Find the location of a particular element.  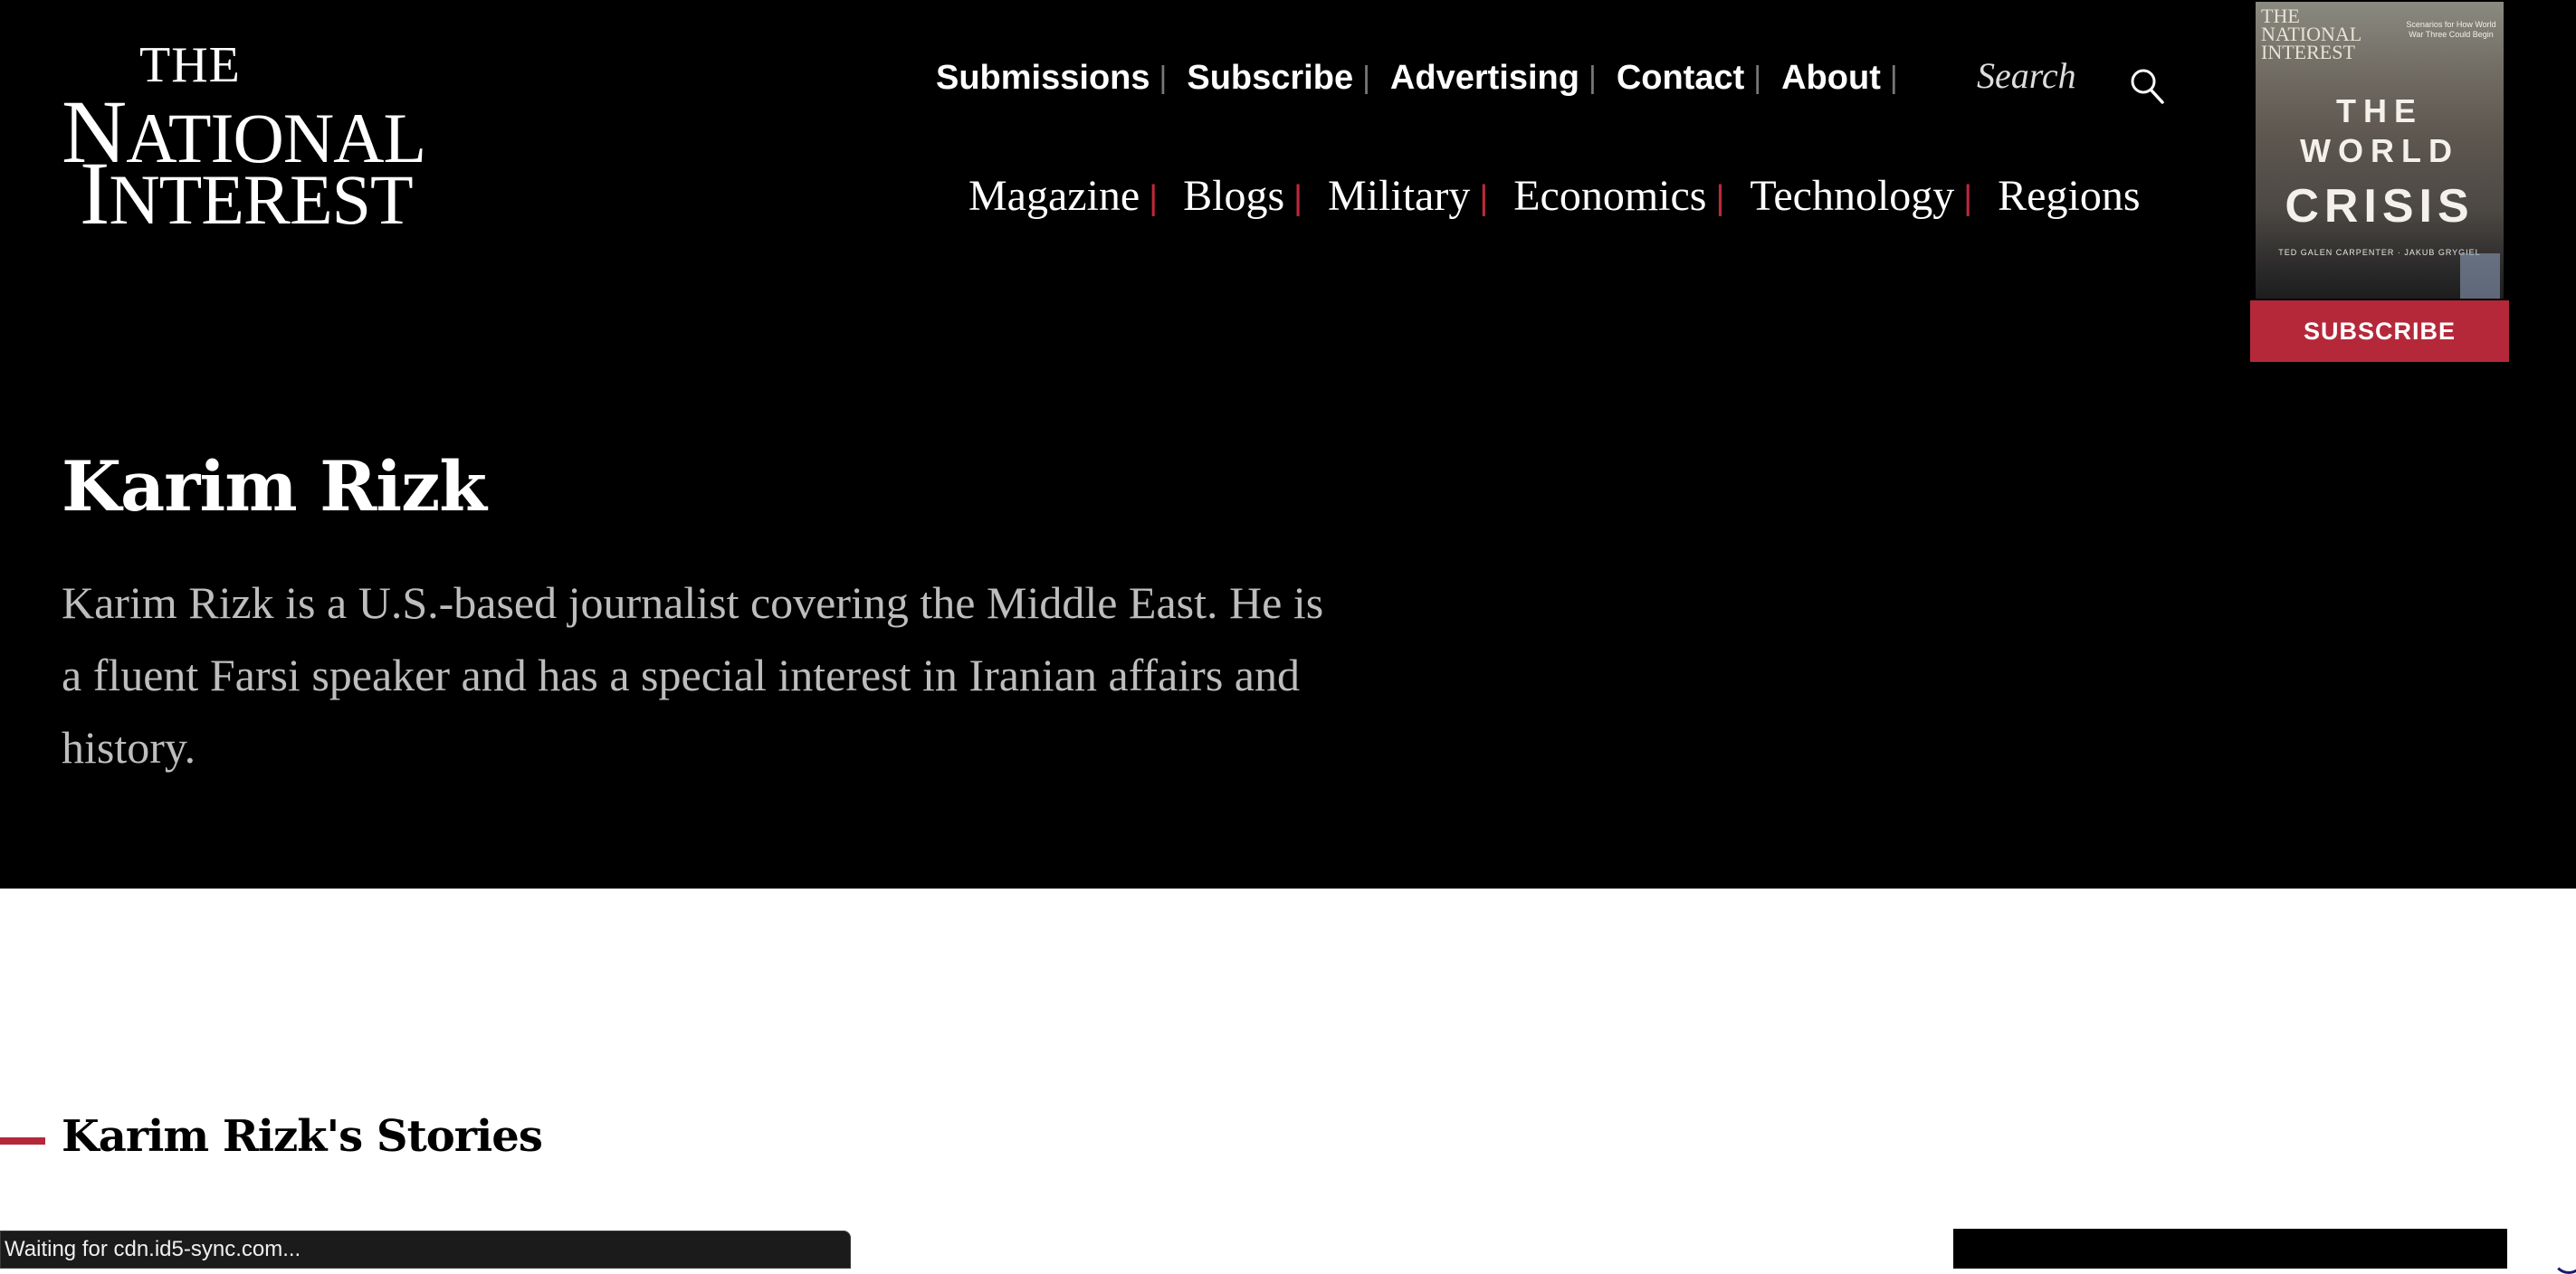

nav-submissions: Submissions is located at coordinates (1043, 78).